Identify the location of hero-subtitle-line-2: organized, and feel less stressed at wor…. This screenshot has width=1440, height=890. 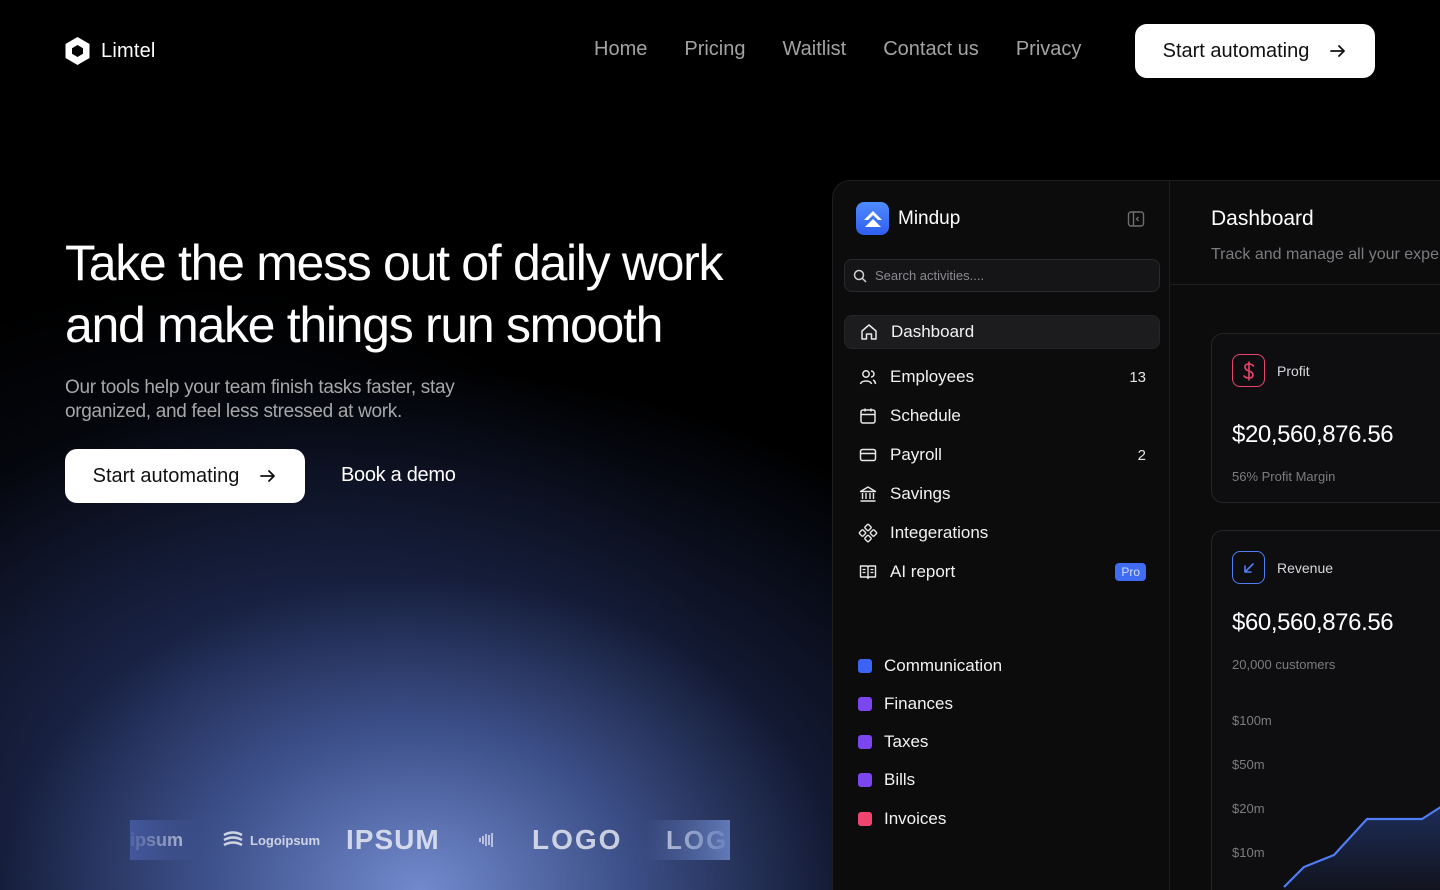
(233, 411).